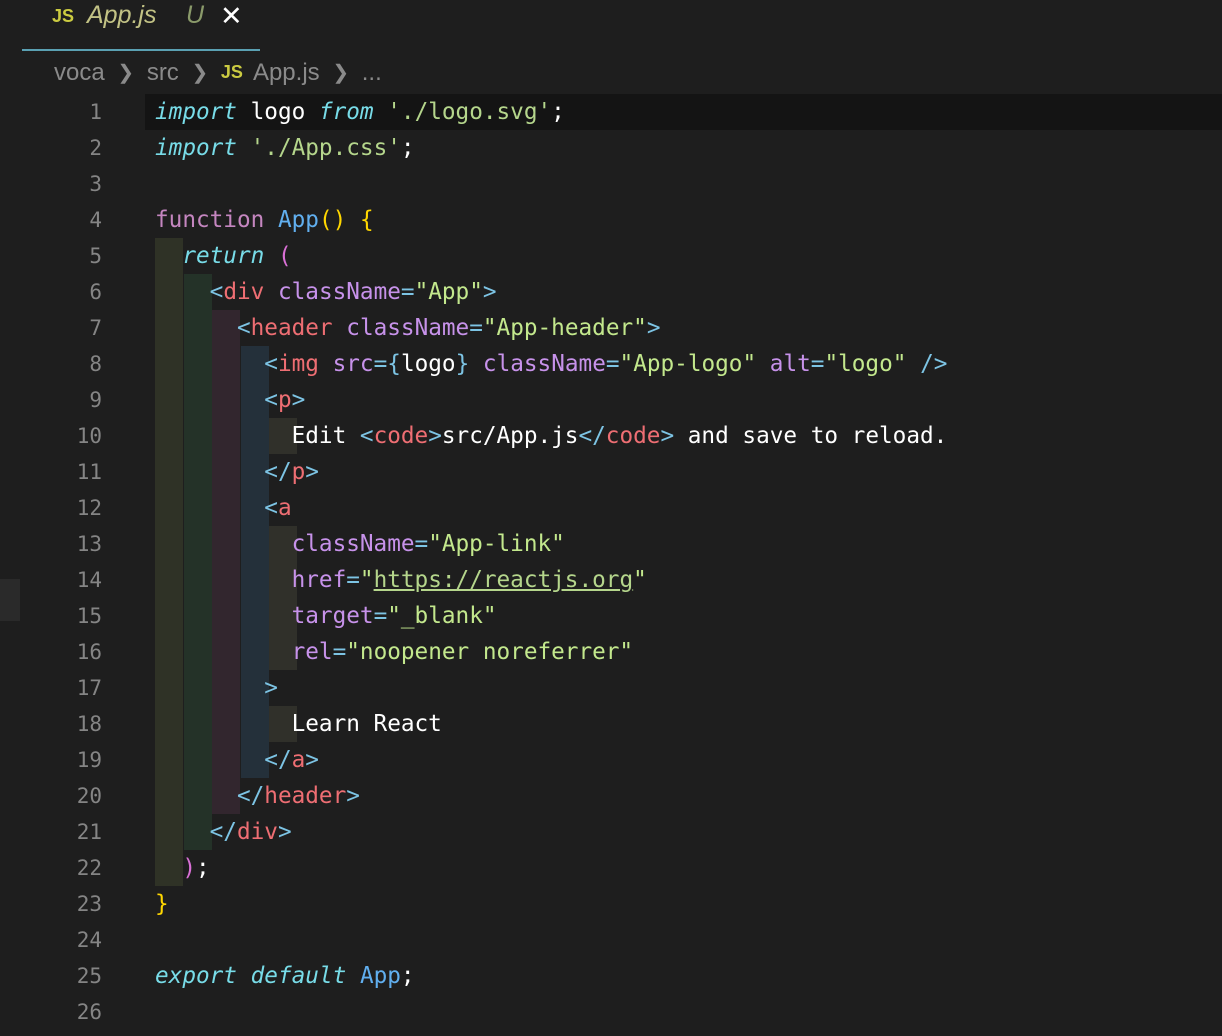 The height and width of the screenshot is (1036, 1222). I want to click on breadcrumb-item-voca: voca, so click(79, 73).